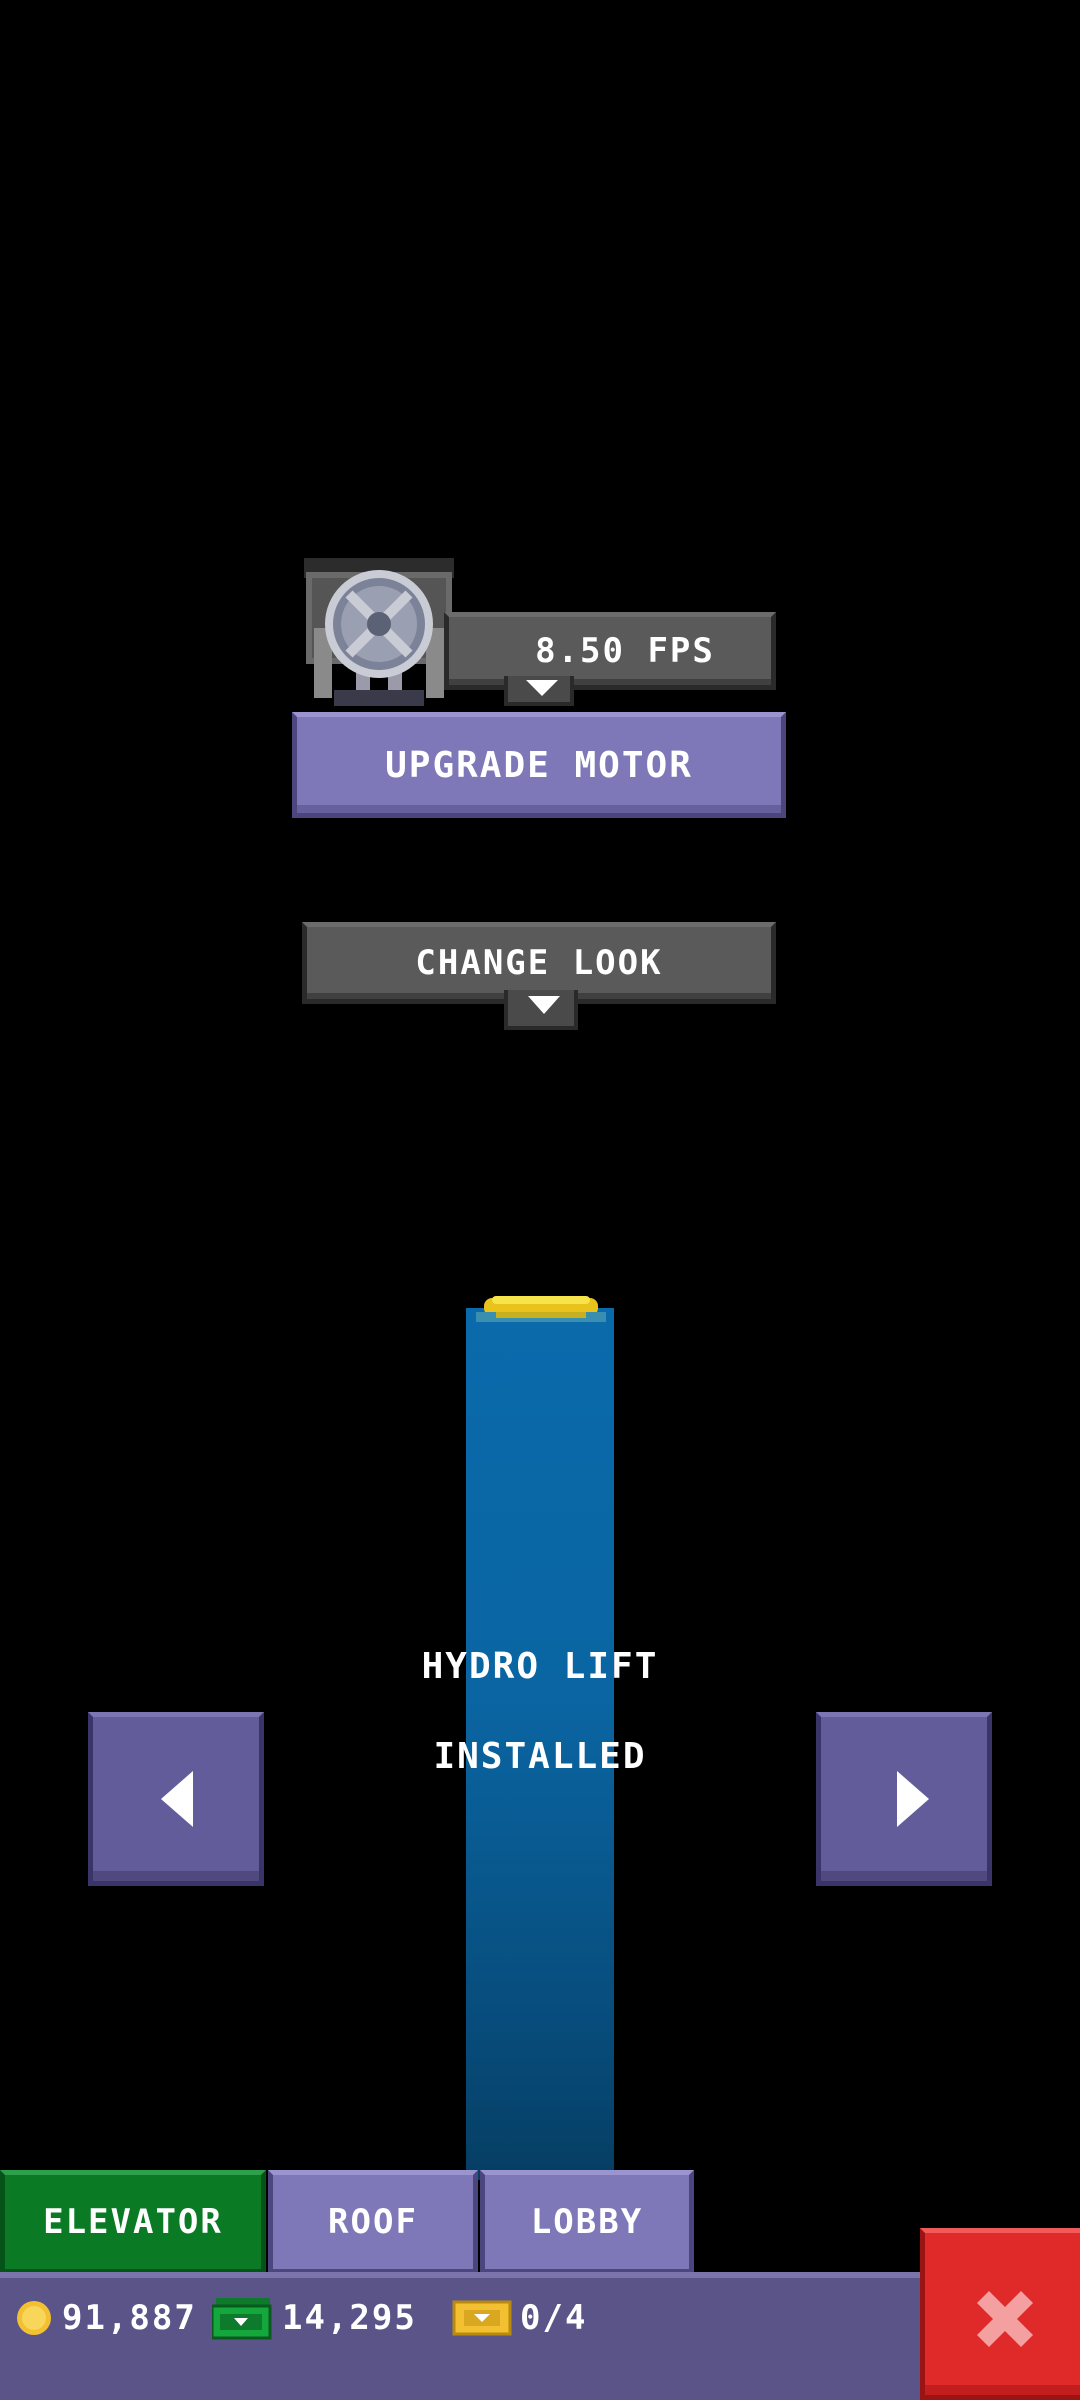  I want to click on tab-roof: ROOF, so click(373, 2222).